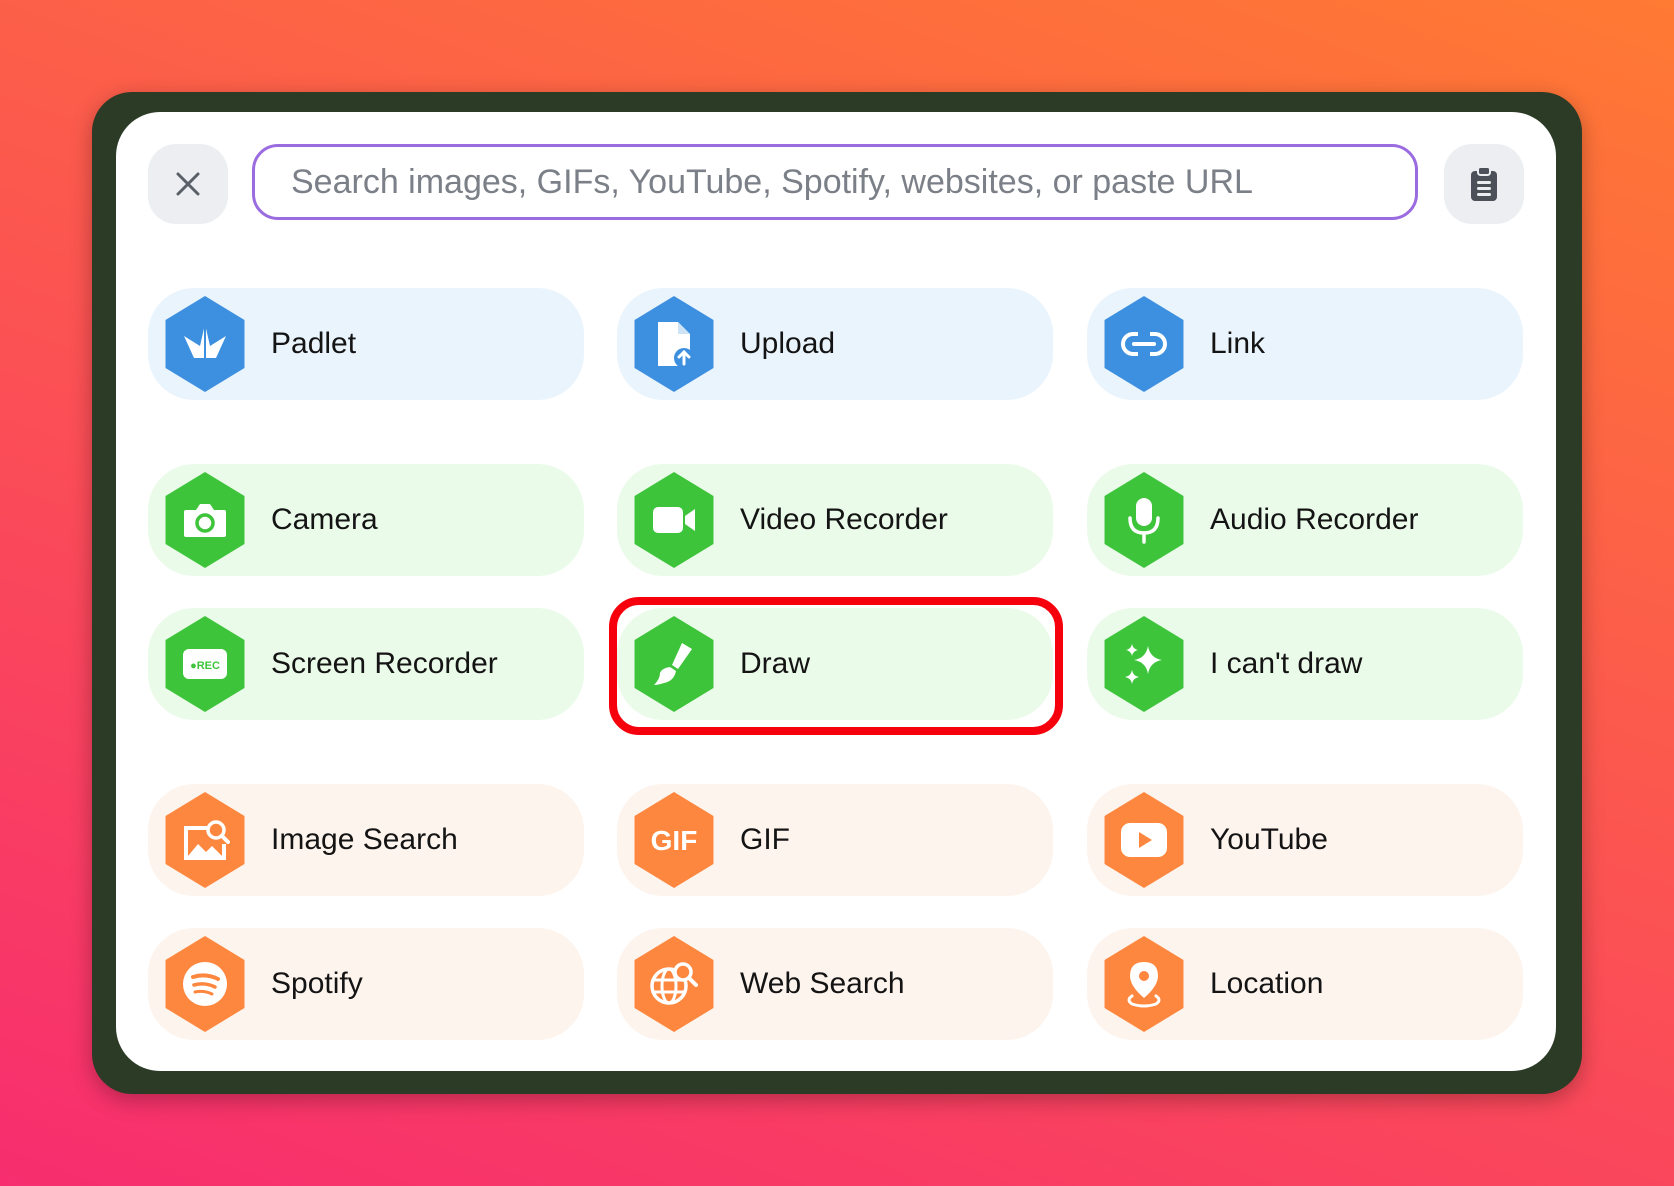  I want to click on tile-i-cant-draw: I can't draw, so click(1305, 664).